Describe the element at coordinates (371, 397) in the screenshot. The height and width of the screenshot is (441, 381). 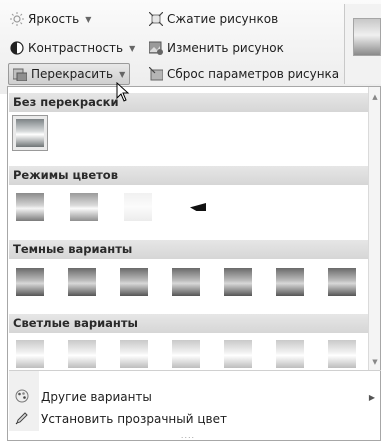
I see `chevron-right-icon: ▶` at that location.